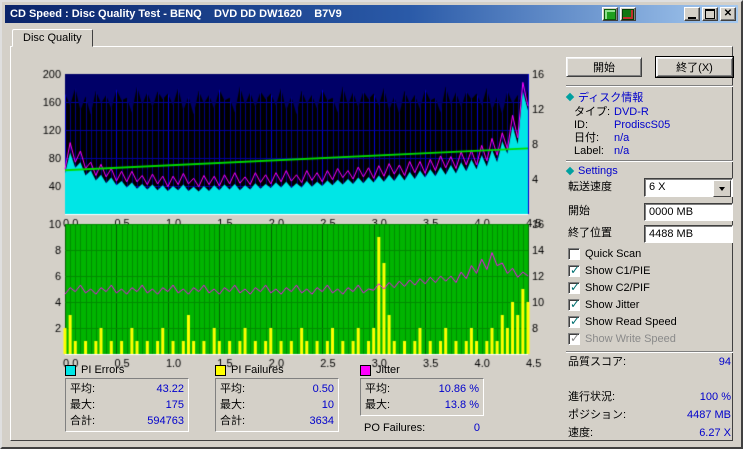 Image resolution: width=743 pixels, height=449 pixels. What do you see at coordinates (458, 389) in the screenshot?
I see `avg-value: 10.86 %` at bounding box center [458, 389].